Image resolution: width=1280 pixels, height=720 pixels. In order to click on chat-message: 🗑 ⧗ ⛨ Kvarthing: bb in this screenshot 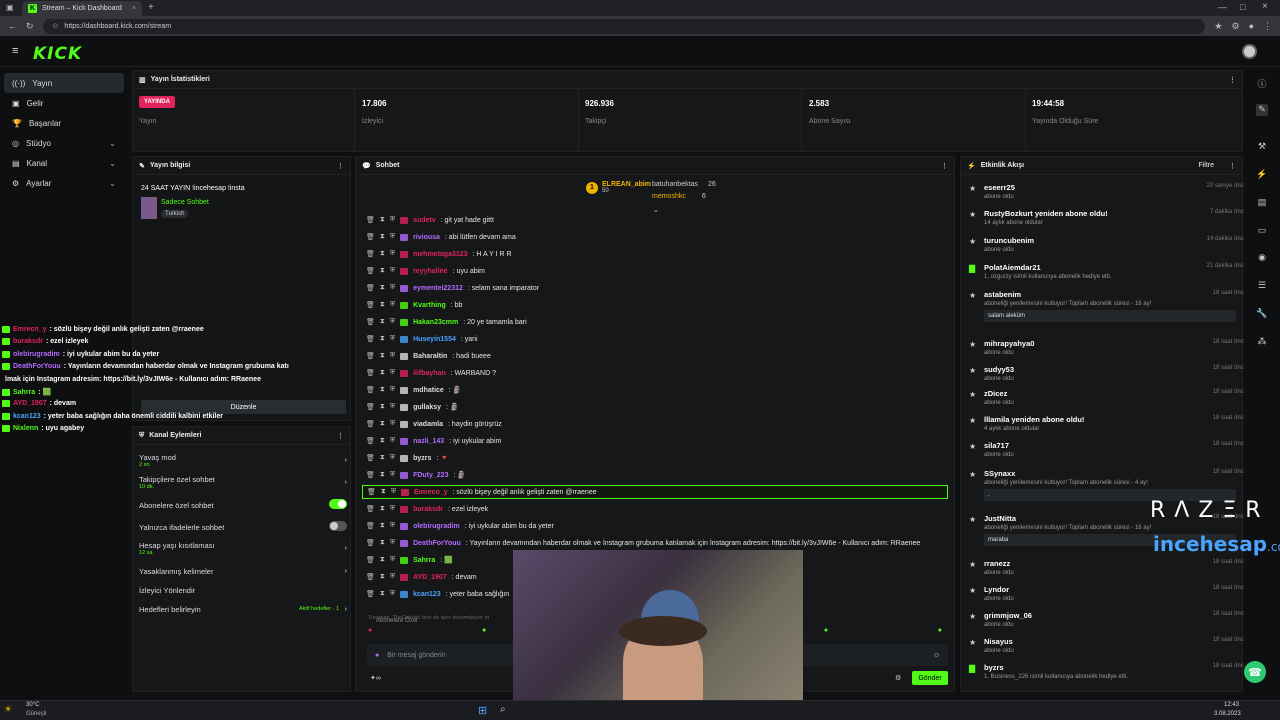, I will do `click(414, 305)`.